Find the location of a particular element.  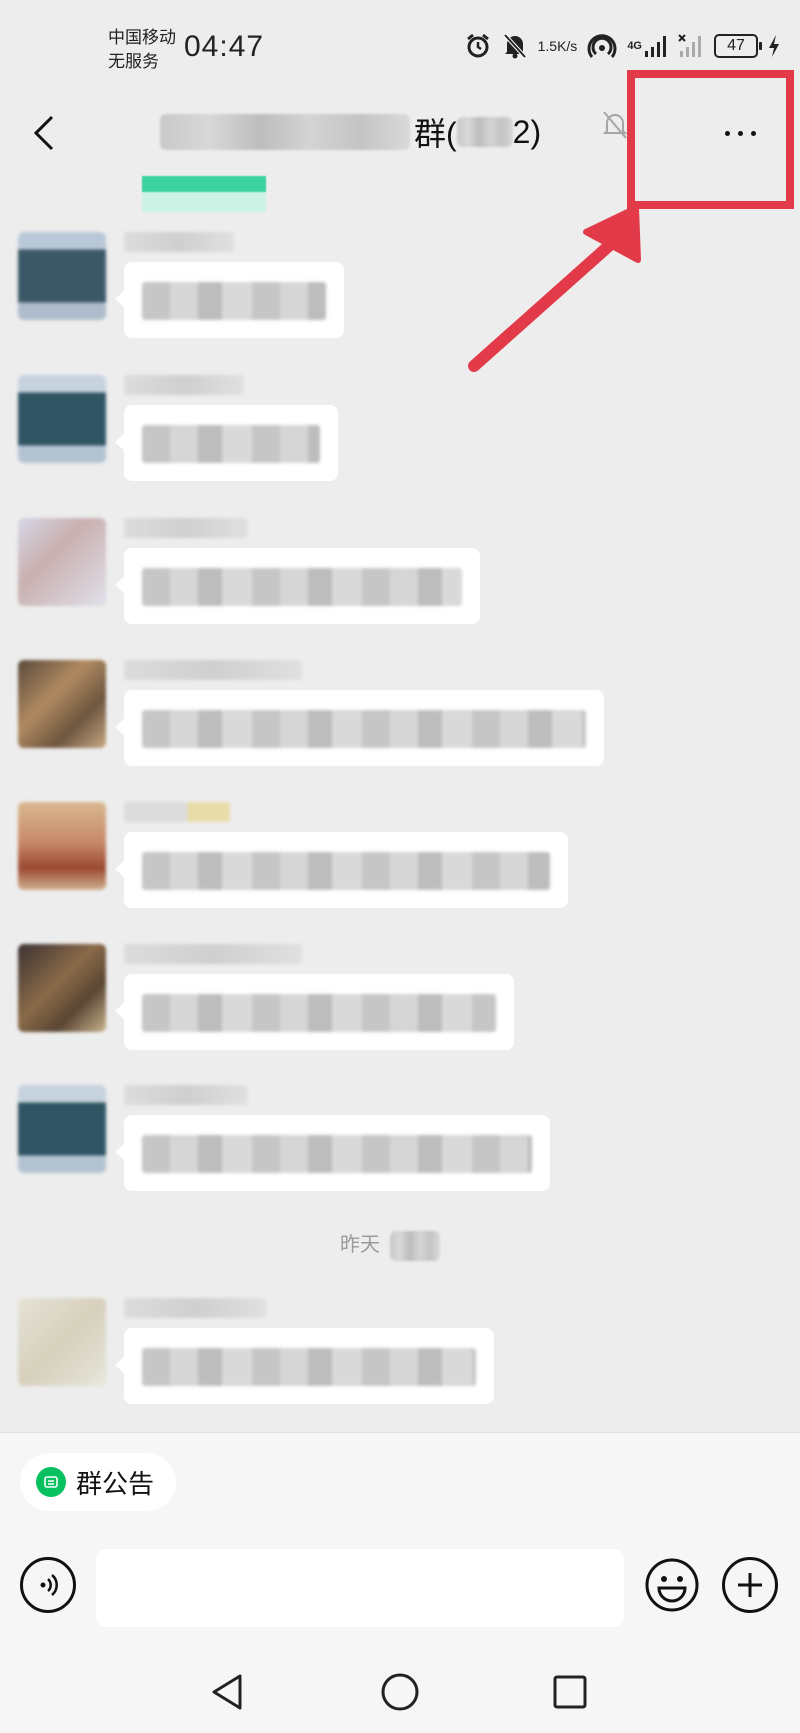

plus-button is located at coordinates (750, 1585).